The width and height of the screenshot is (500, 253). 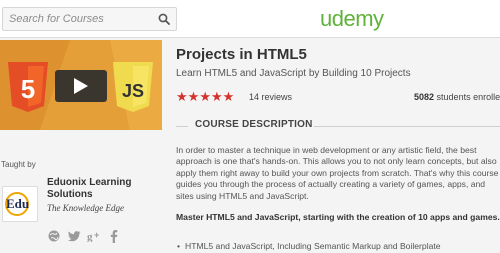 I want to click on google-plus-icon: g +, so click(x=94, y=236).